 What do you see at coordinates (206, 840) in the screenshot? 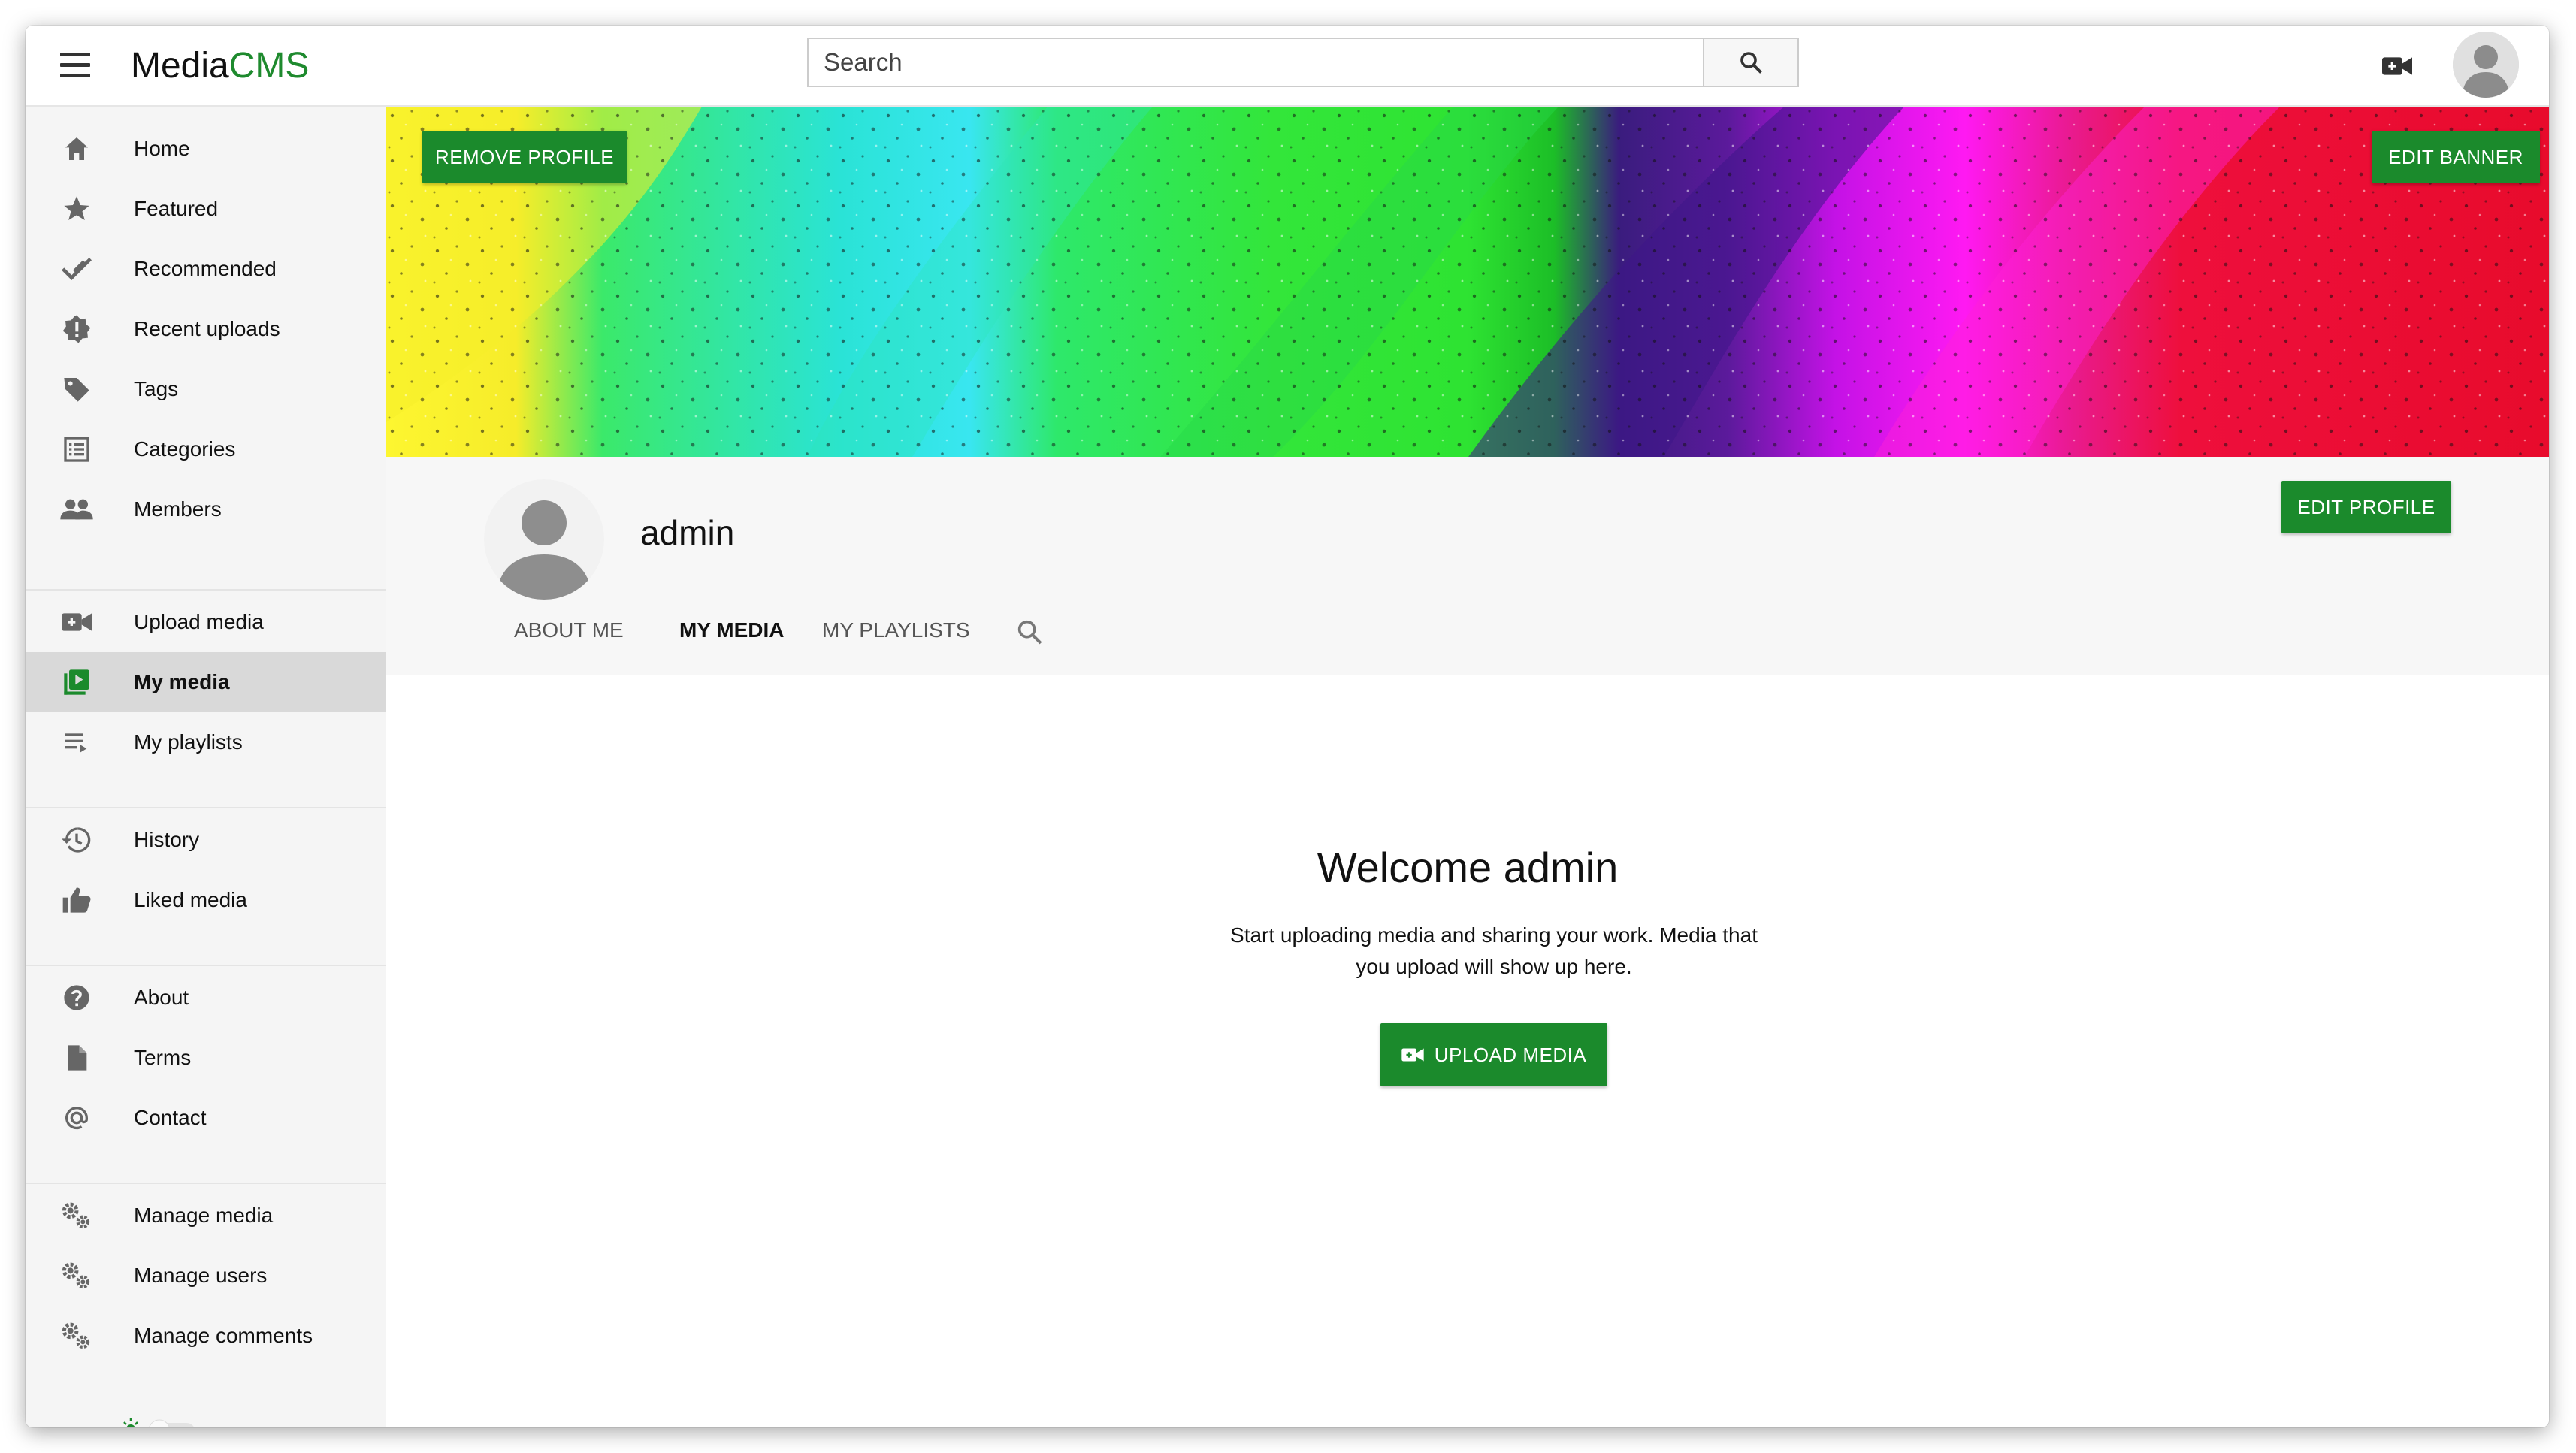
I see `sidebar-item-history: History` at bounding box center [206, 840].